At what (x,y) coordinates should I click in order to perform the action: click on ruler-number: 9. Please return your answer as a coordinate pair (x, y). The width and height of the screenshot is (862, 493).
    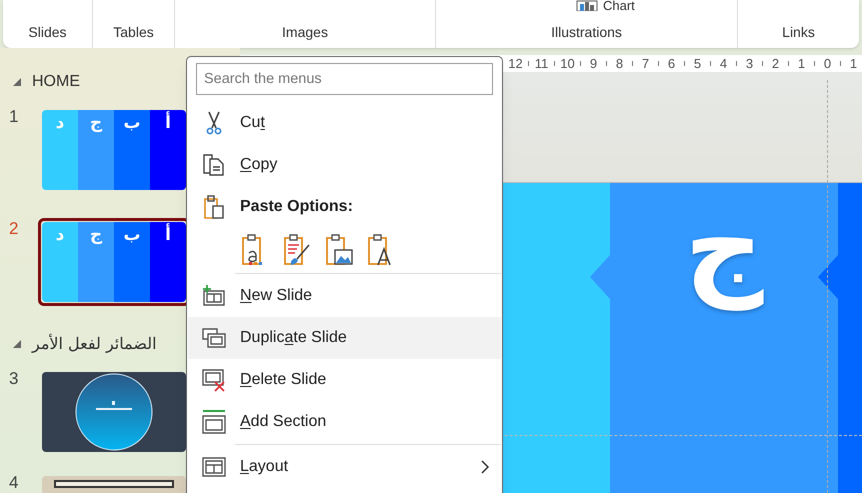
    Looking at the image, I should click on (593, 63).